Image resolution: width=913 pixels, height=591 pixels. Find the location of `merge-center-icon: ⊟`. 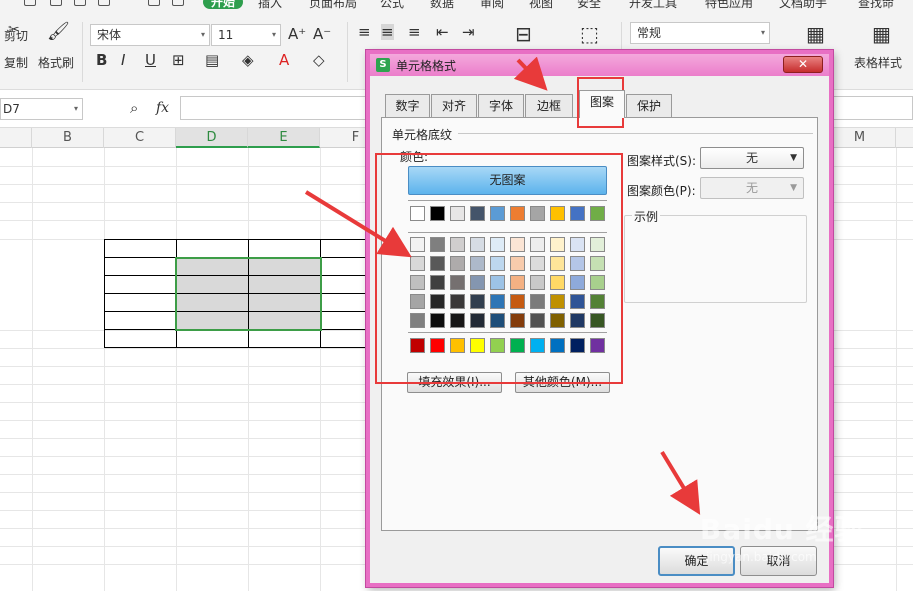

merge-center-icon: ⊟ is located at coordinates (523, 34).